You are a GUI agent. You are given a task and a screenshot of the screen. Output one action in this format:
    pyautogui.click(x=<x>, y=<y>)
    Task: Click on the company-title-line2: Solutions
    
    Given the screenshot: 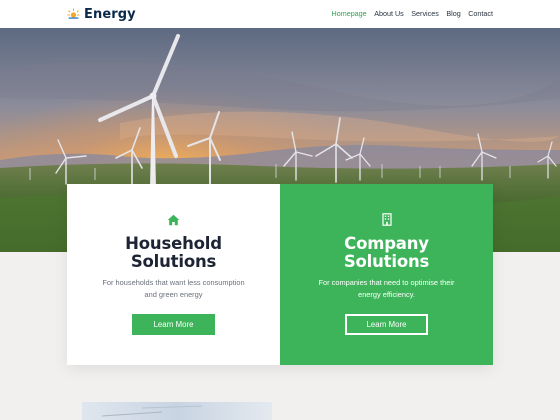 What is the action you would take?
    pyautogui.click(x=386, y=261)
    